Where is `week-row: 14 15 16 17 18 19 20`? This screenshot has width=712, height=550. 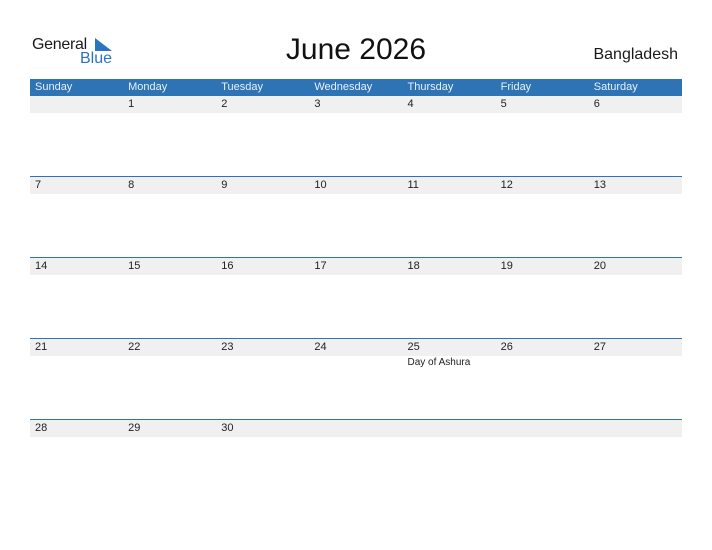
week-row: 14 15 16 17 18 19 20 is located at coordinates (356, 298).